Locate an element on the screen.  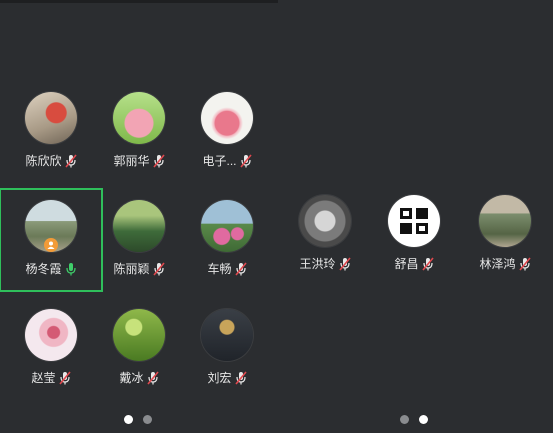
participant-tile: 陈丽颖 is located at coordinates (139, 248).